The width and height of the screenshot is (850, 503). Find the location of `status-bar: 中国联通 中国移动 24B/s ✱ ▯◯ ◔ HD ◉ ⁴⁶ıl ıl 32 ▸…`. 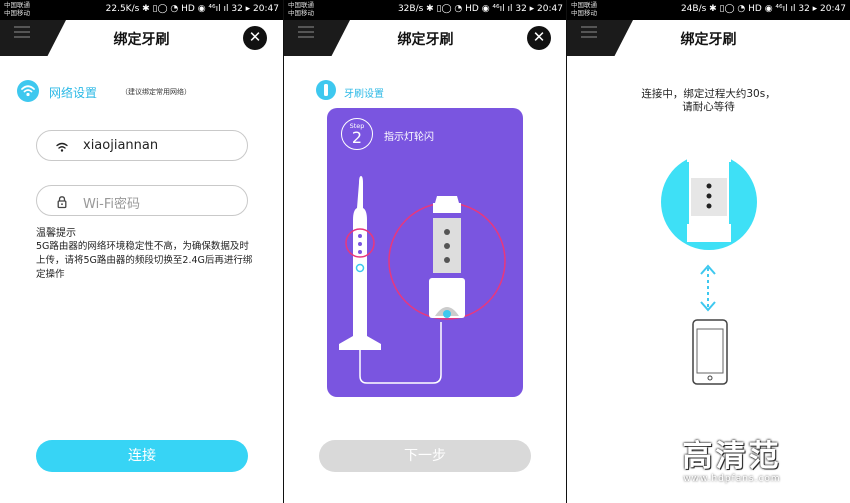

status-bar: 中国联通 中国移动 24B/s ✱ ▯◯ ◔ HD ◉ ⁴⁶ıl ıl 32 ▸… is located at coordinates (708, 10).